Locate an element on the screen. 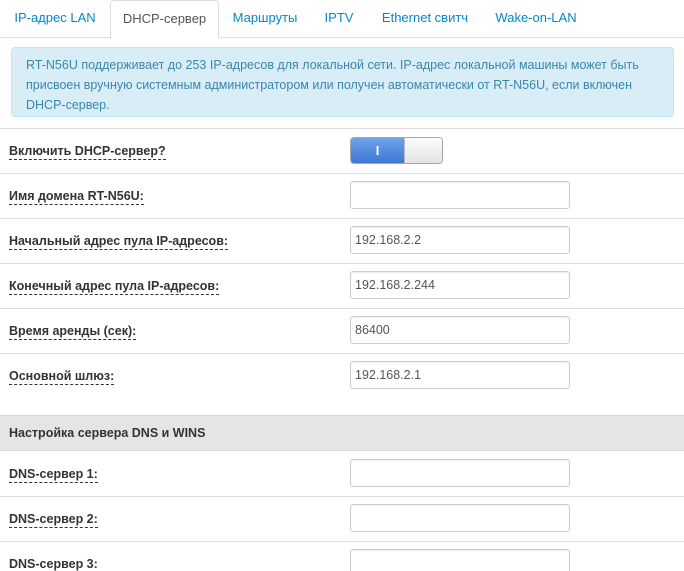  tab-ethernet-switch: Ethernet свитч is located at coordinates (425, 19).